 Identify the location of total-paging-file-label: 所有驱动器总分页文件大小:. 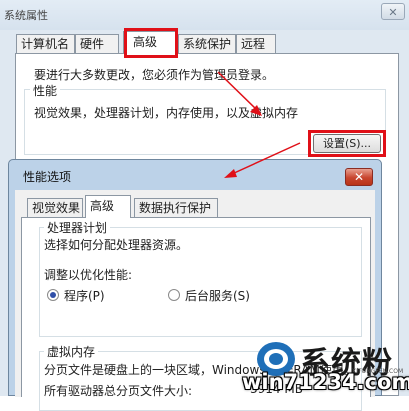
(118, 391).